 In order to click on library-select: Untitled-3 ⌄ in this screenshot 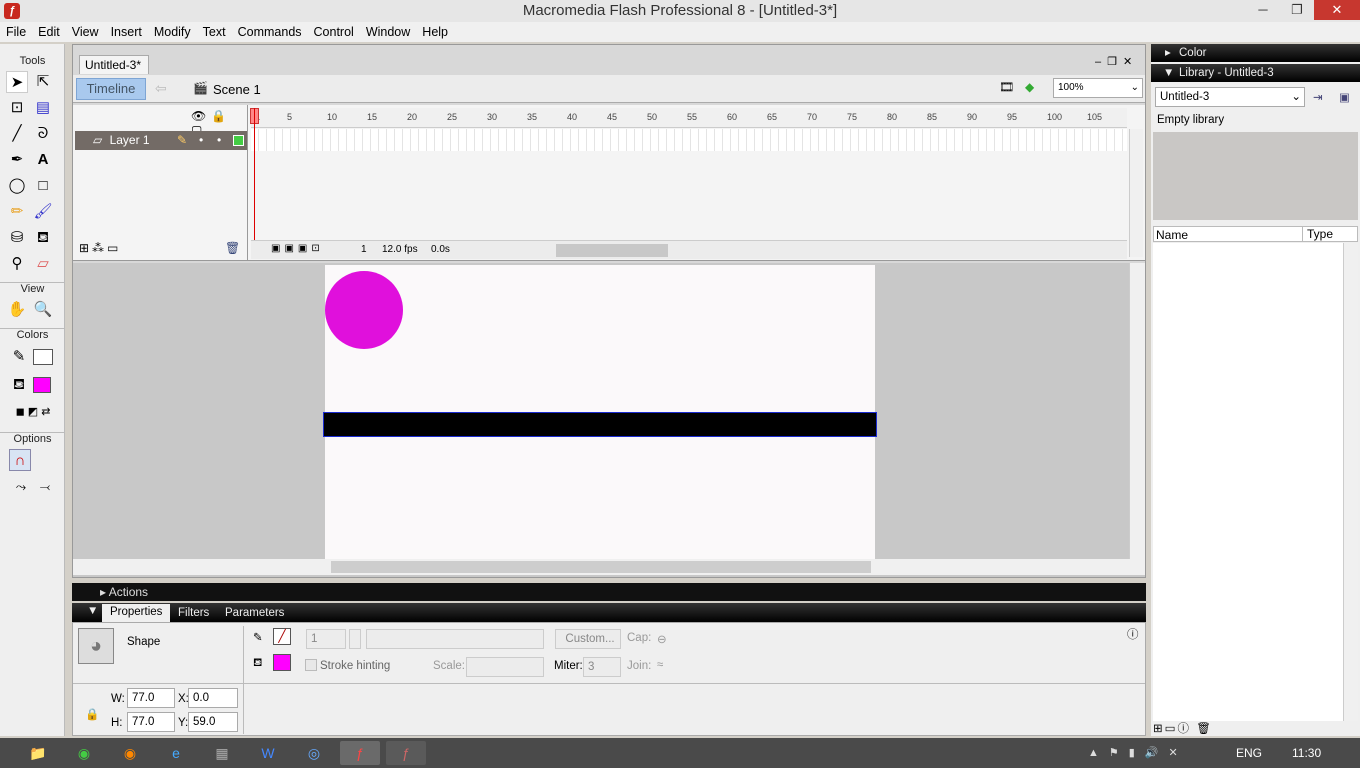, I will do `click(1230, 97)`.